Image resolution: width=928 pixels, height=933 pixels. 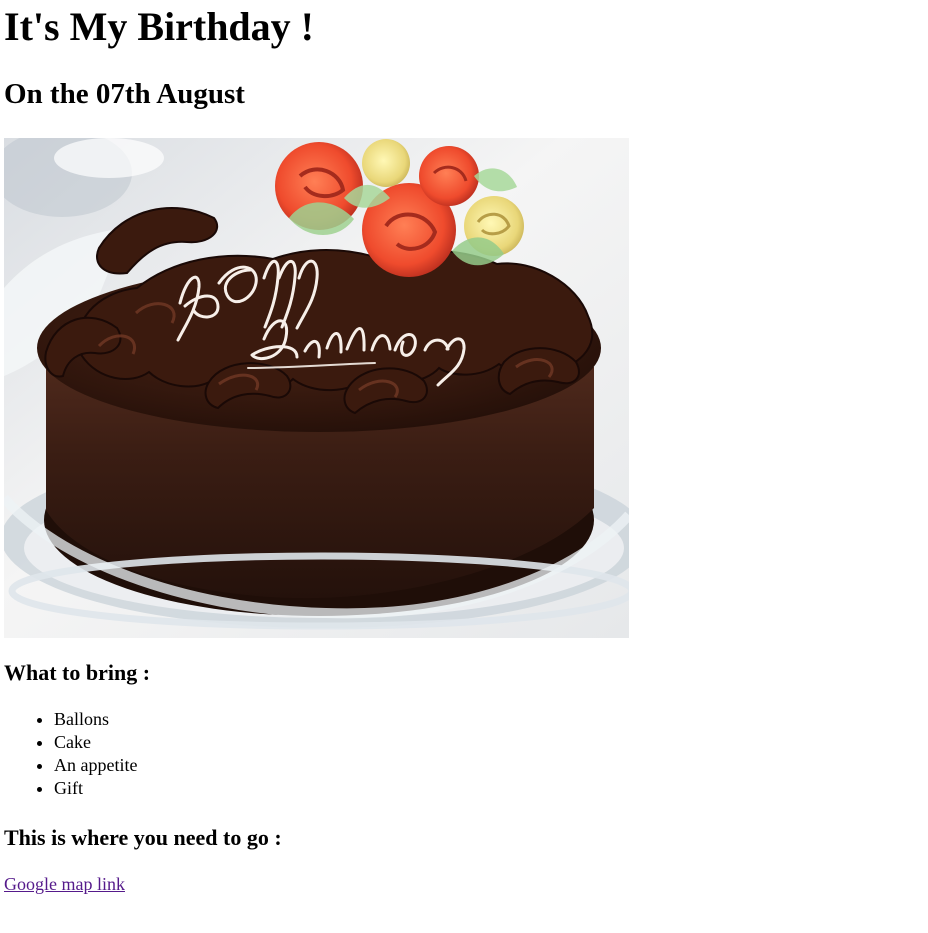 What do you see at coordinates (95, 719) in the screenshot?
I see `list-item-ballons: Ballons` at bounding box center [95, 719].